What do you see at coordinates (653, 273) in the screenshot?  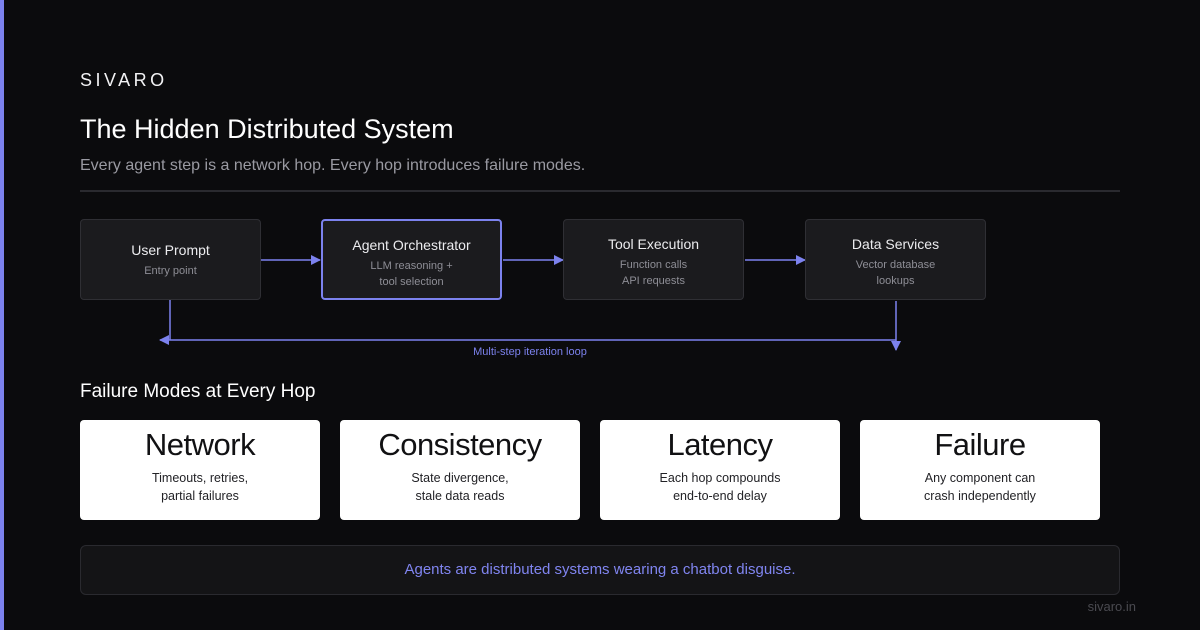 I see `node-desc: Function calls API requests` at bounding box center [653, 273].